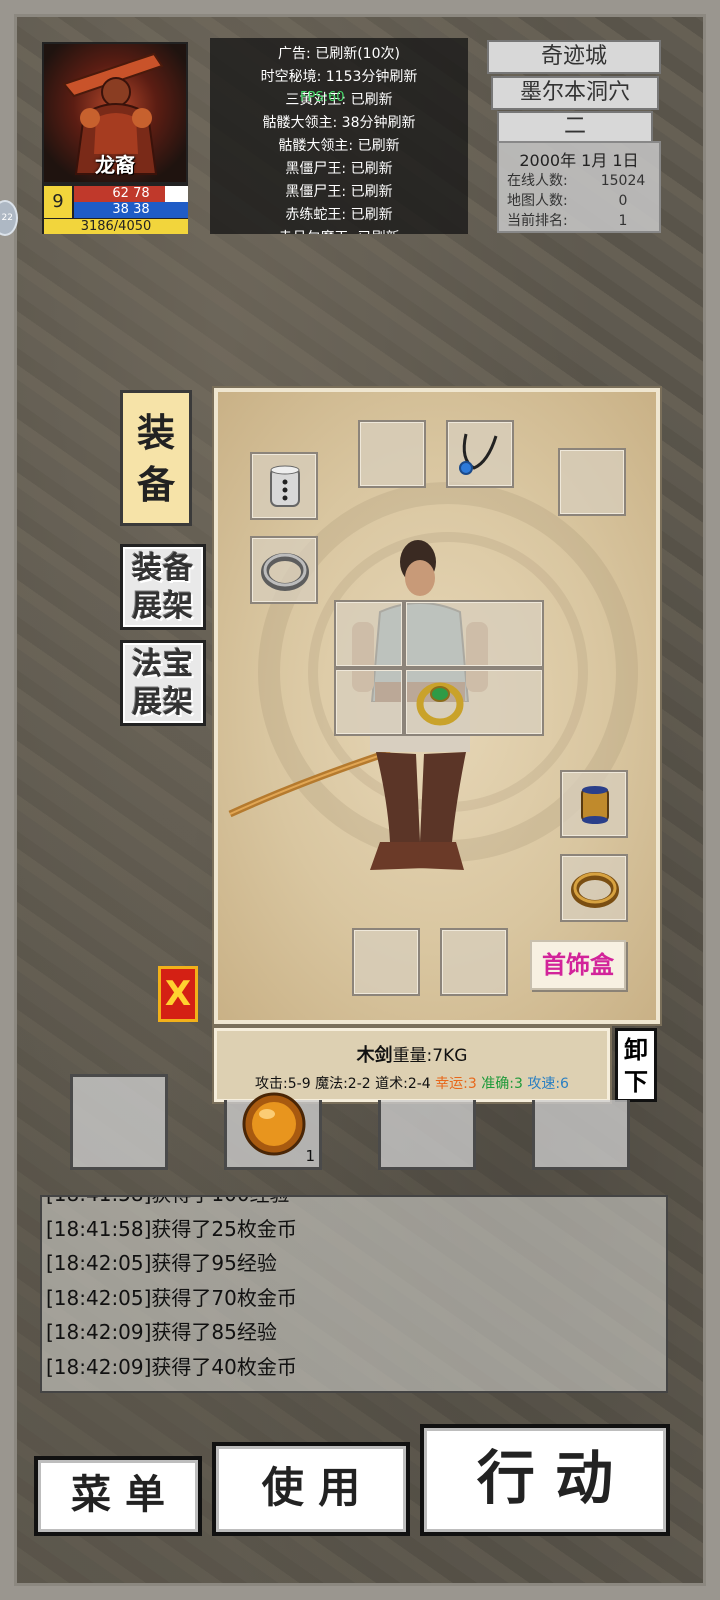 Image resolution: width=720 pixels, height=1600 pixels. Describe the element at coordinates (116, 226) in the screenshot. I see `exp-bar: 3186/4050` at that location.